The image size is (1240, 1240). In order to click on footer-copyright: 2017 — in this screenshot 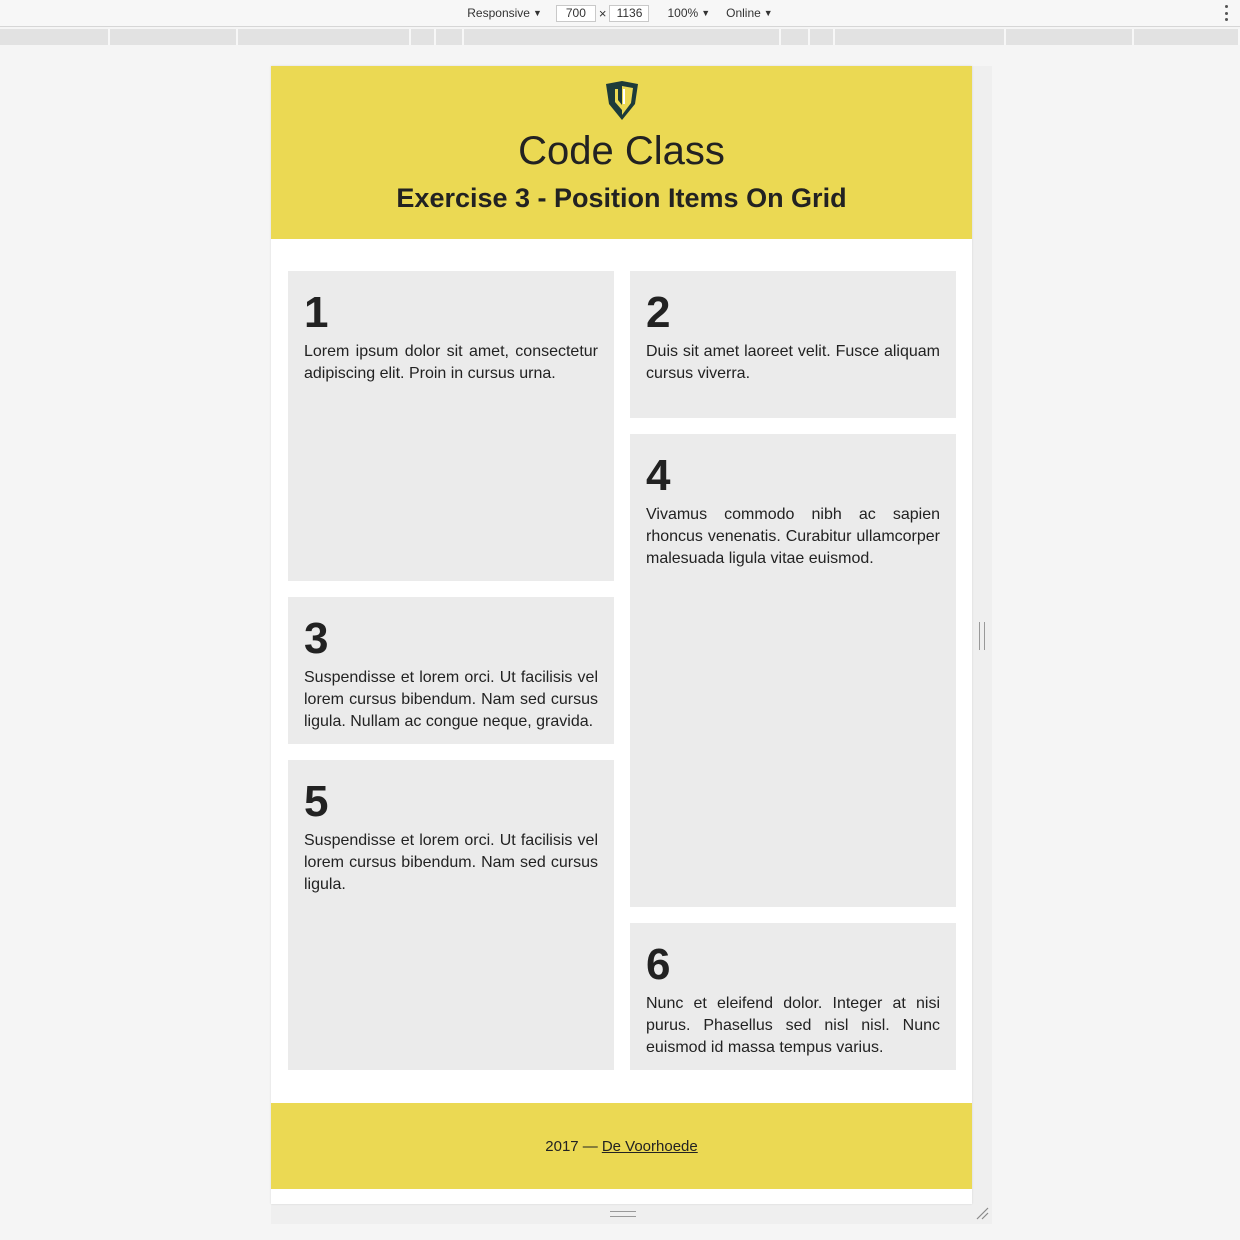, I will do `click(571, 1146)`.